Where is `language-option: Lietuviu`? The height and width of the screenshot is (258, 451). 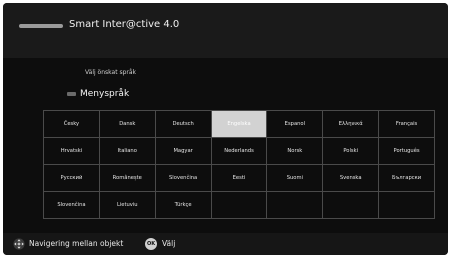
language-option: Lietuviu is located at coordinates (127, 205).